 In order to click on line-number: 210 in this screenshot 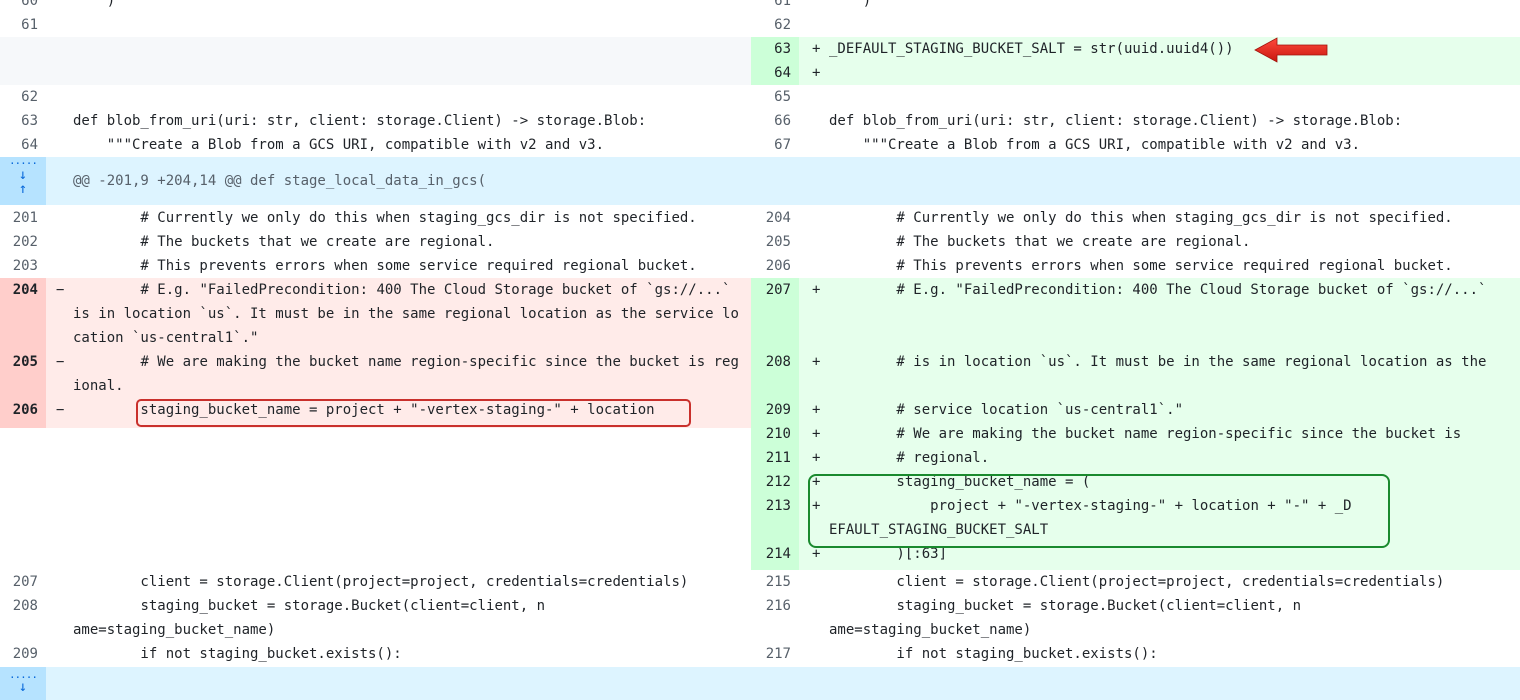, I will do `click(775, 434)`.